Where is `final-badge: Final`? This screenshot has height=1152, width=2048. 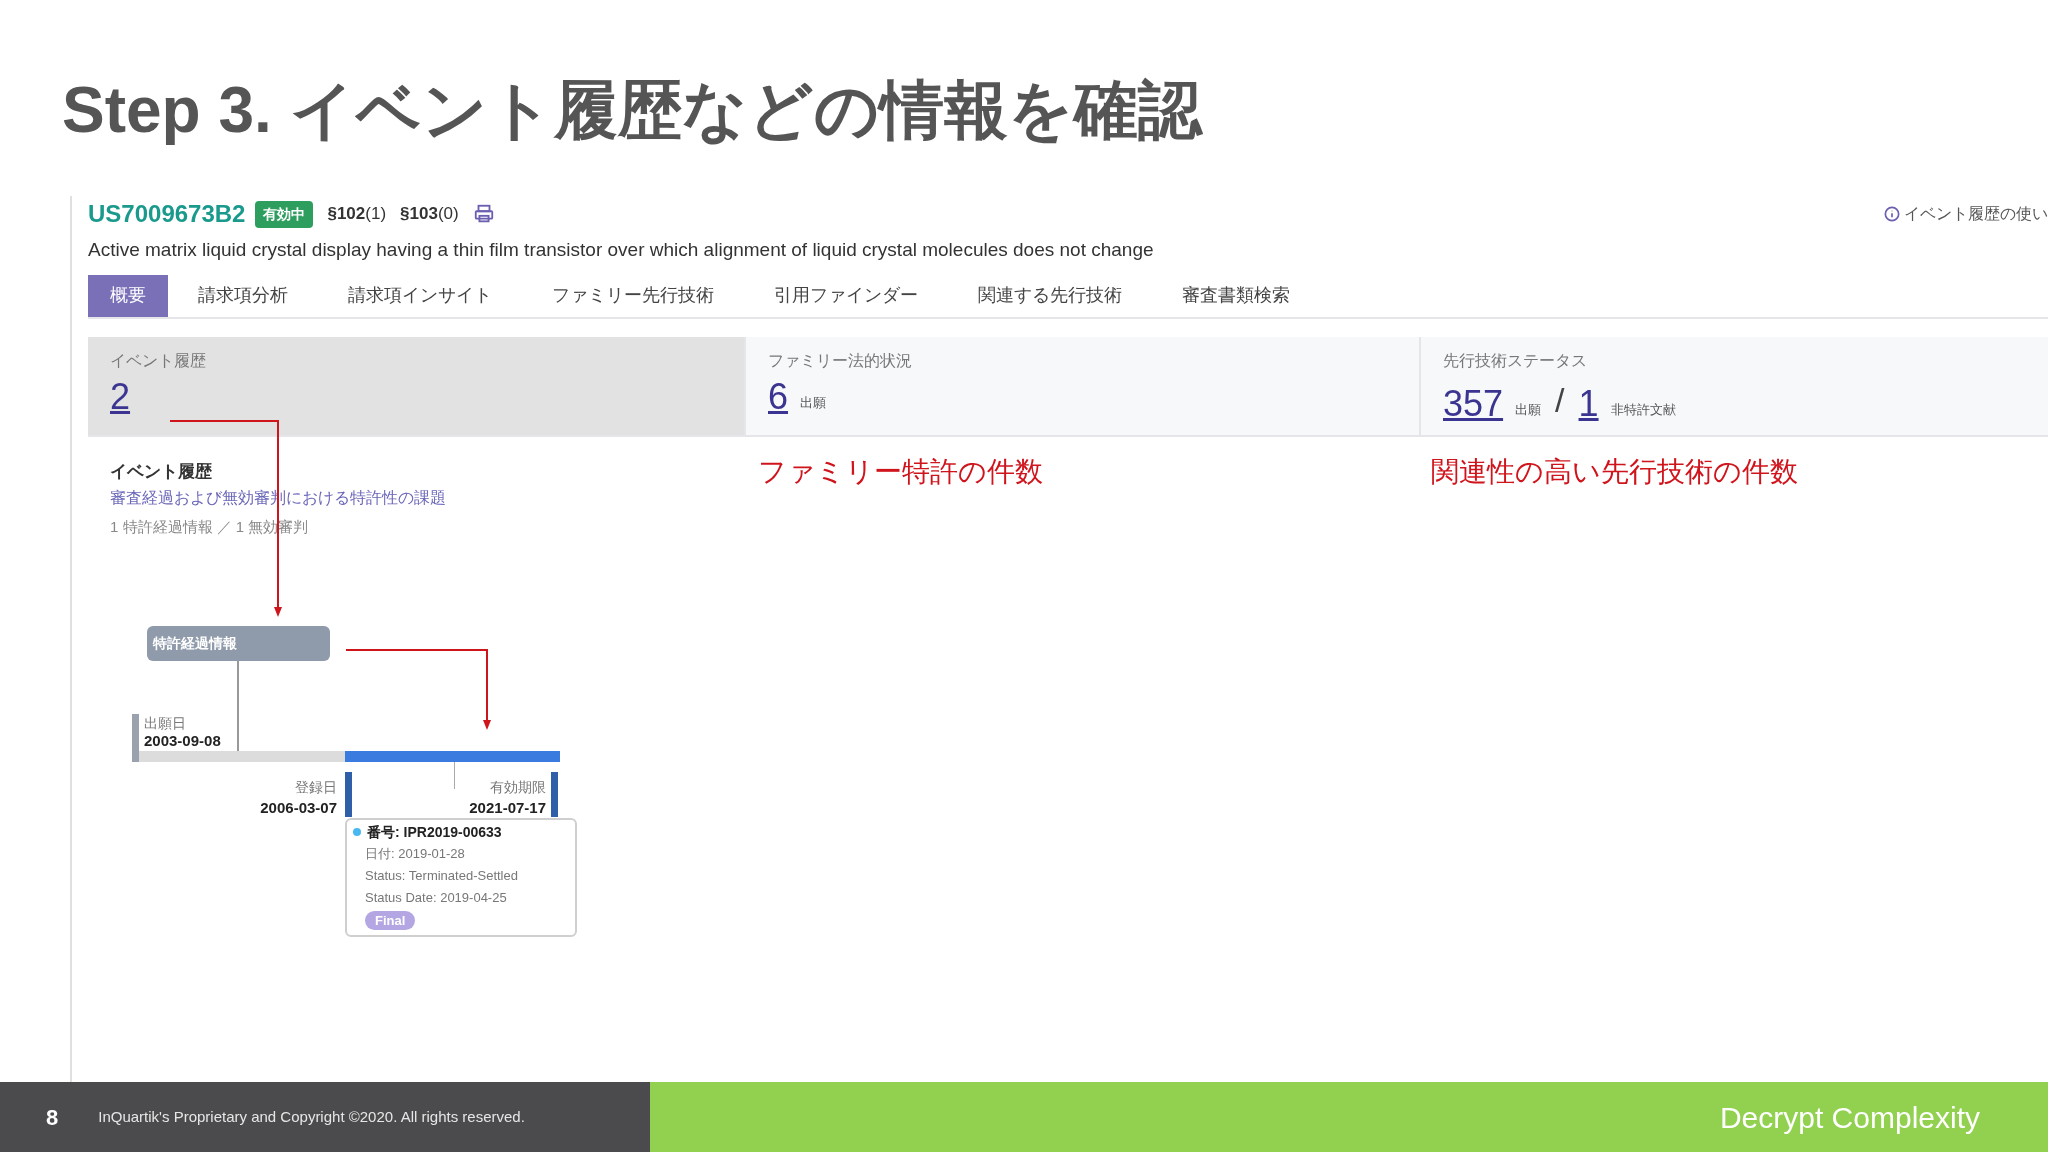 final-badge: Final is located at coordinates (390, 920).